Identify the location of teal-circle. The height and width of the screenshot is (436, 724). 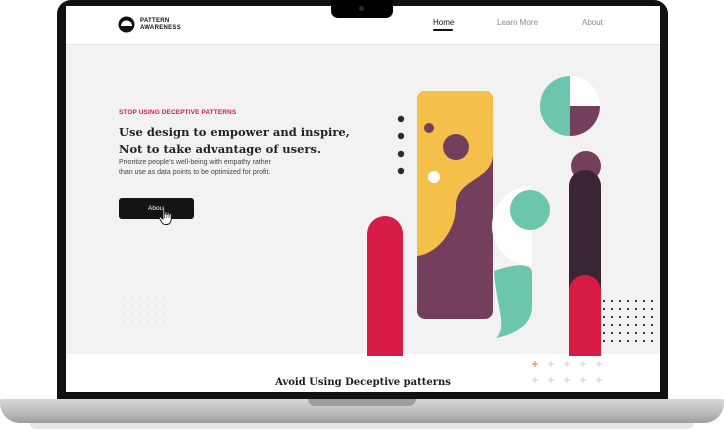
(530, 210).